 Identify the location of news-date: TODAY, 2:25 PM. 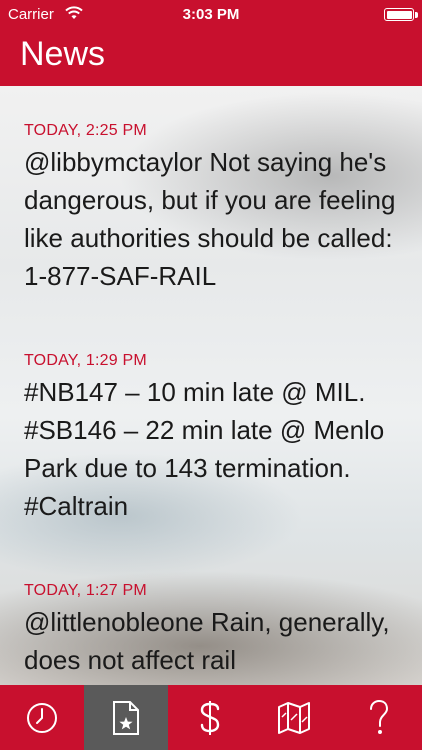
(85, 130).